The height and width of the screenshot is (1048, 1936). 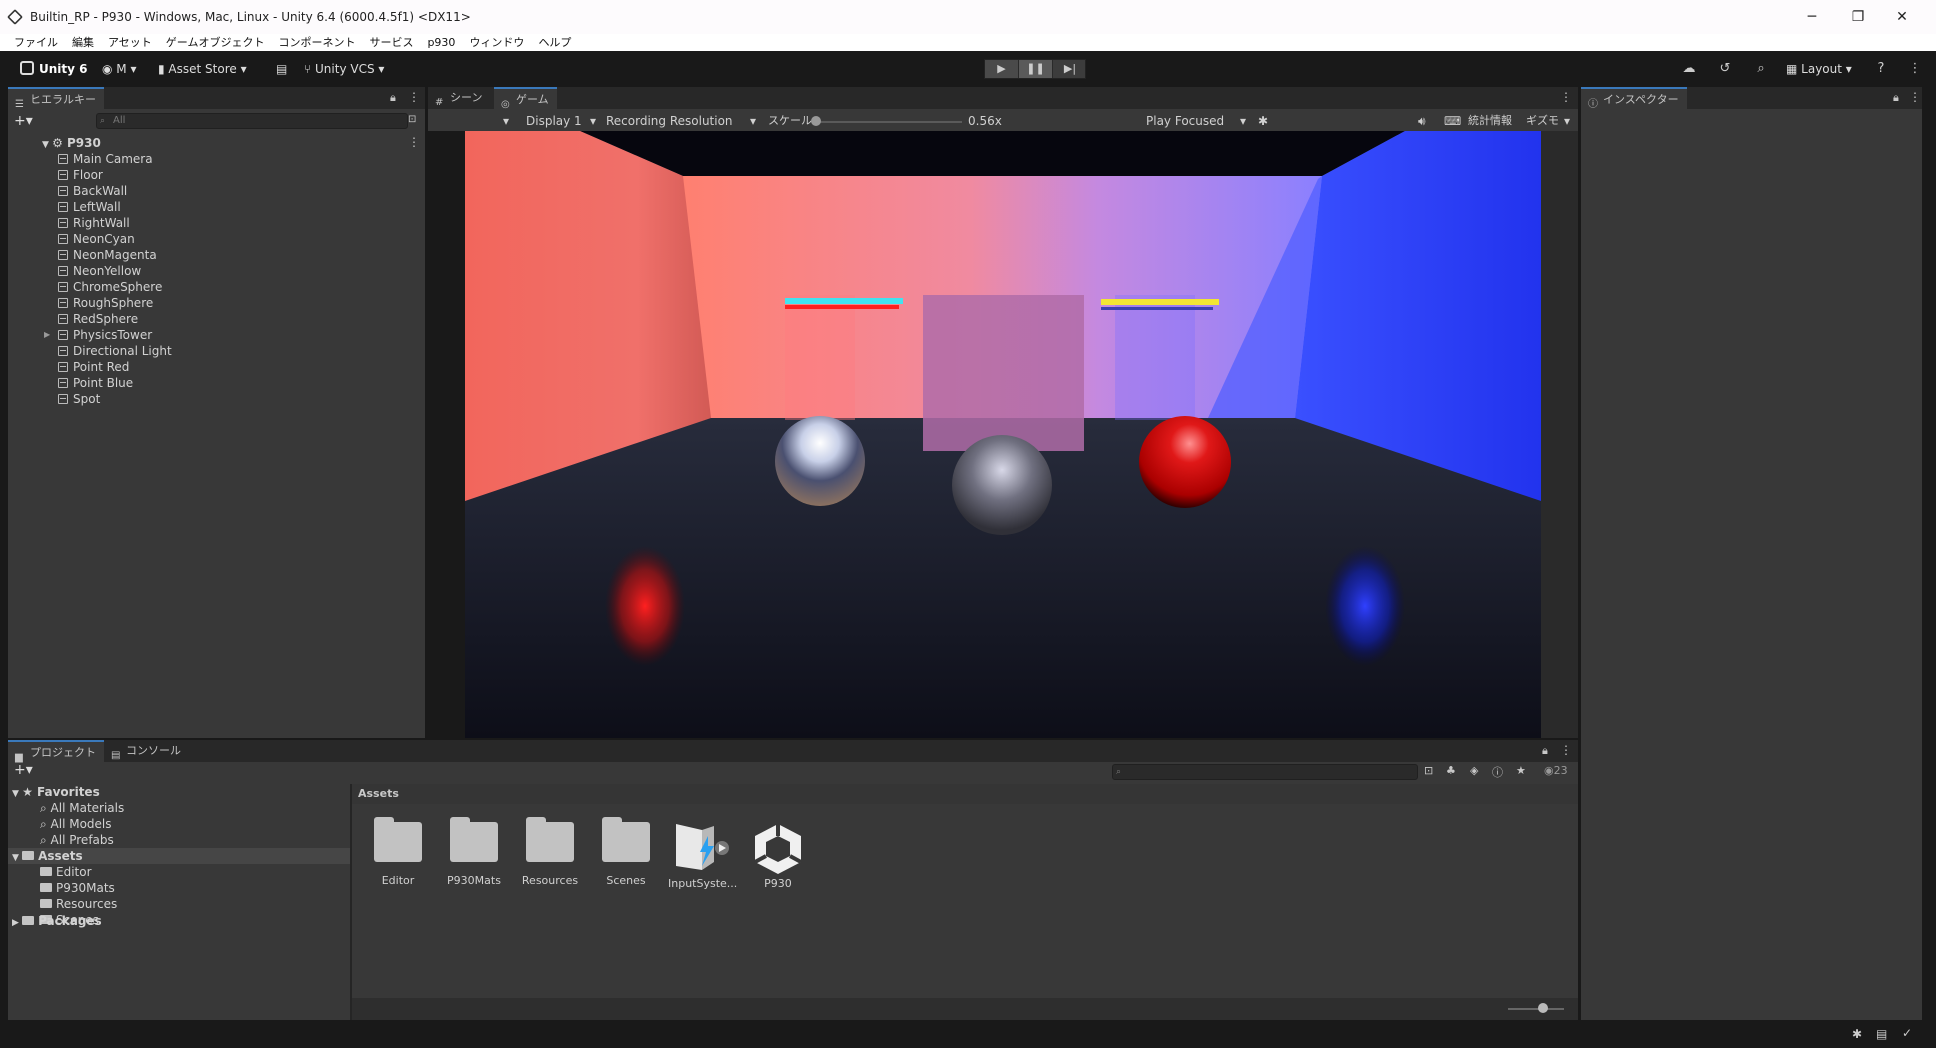 I want to click on scene-root: ▼ ⚙ P930, so click(x=71, y=143).